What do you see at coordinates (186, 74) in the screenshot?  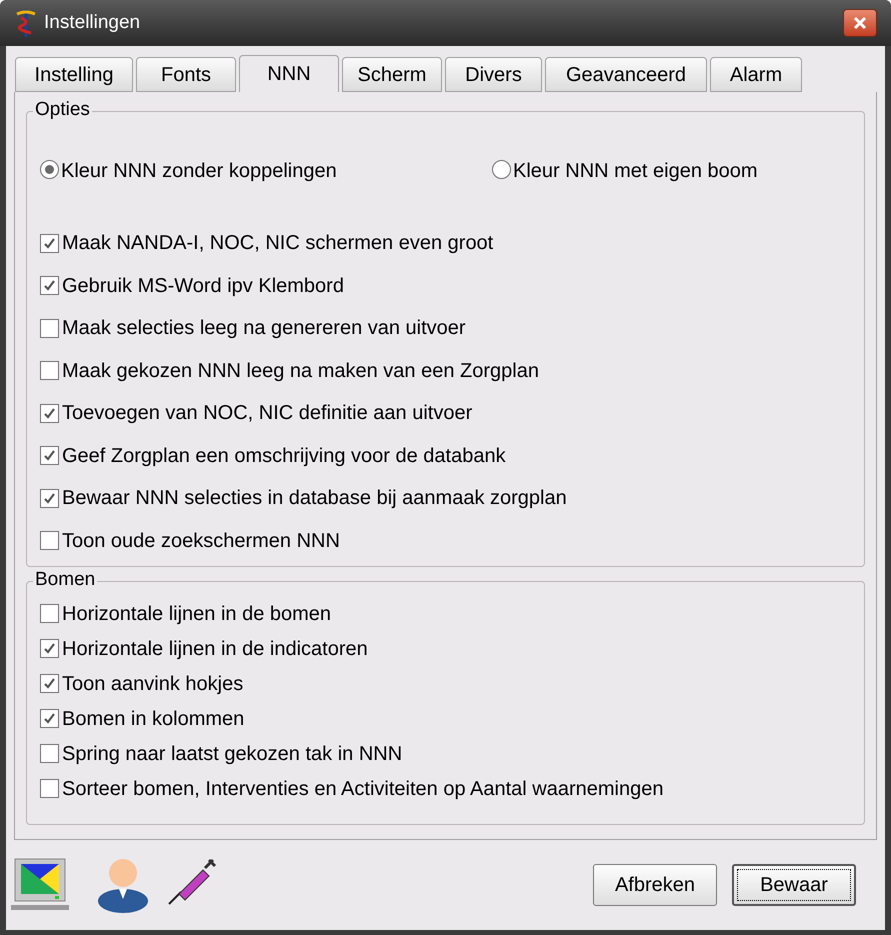 I see `tab: Fonts` at bounding box center [186, 74].